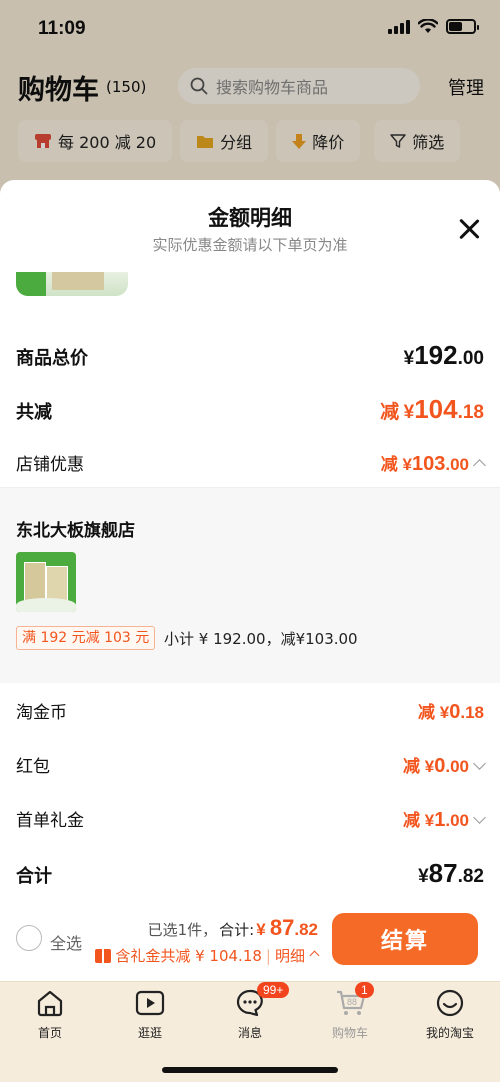 This screenshot has height=1082, width=500. I want to click on selected-count-text: 已选1件，, so click(182, 930).